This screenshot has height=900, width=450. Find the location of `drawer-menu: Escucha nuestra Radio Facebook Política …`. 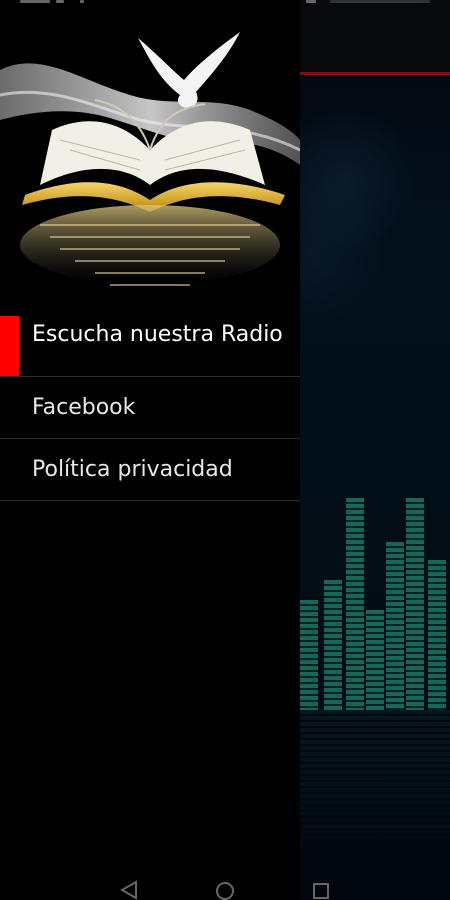

drawer-menu: Escucha nuestra Radio Facebook Política … is located at coordinates (150, 408).